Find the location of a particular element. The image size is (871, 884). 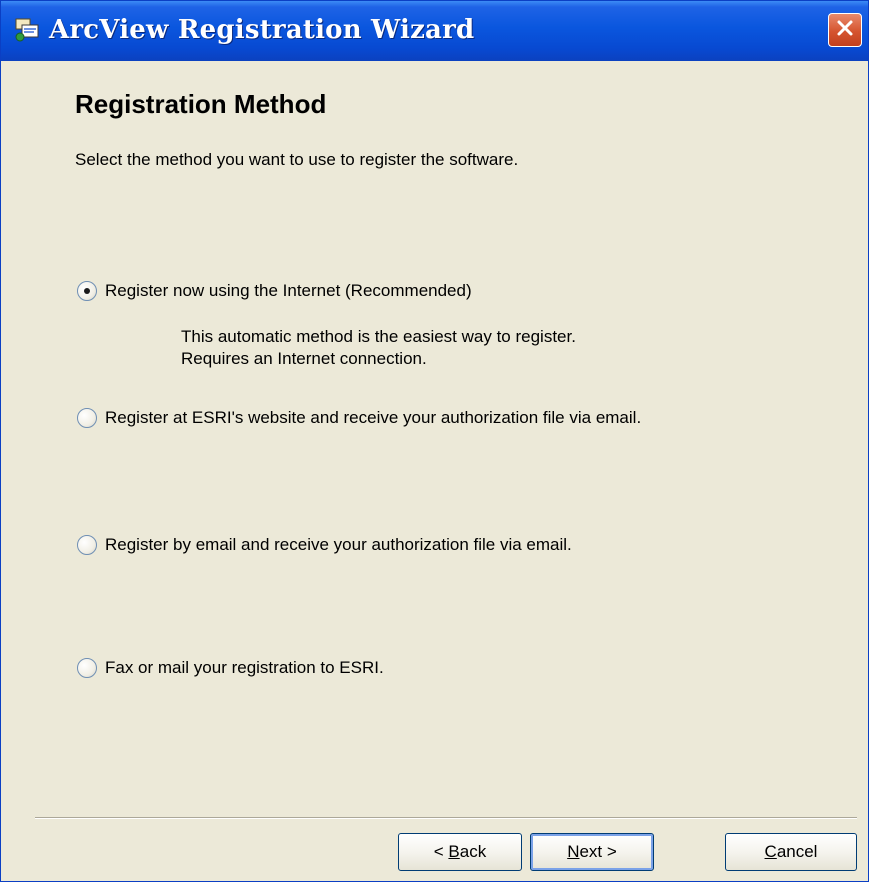

close-button is located at coordinates (845, 30).